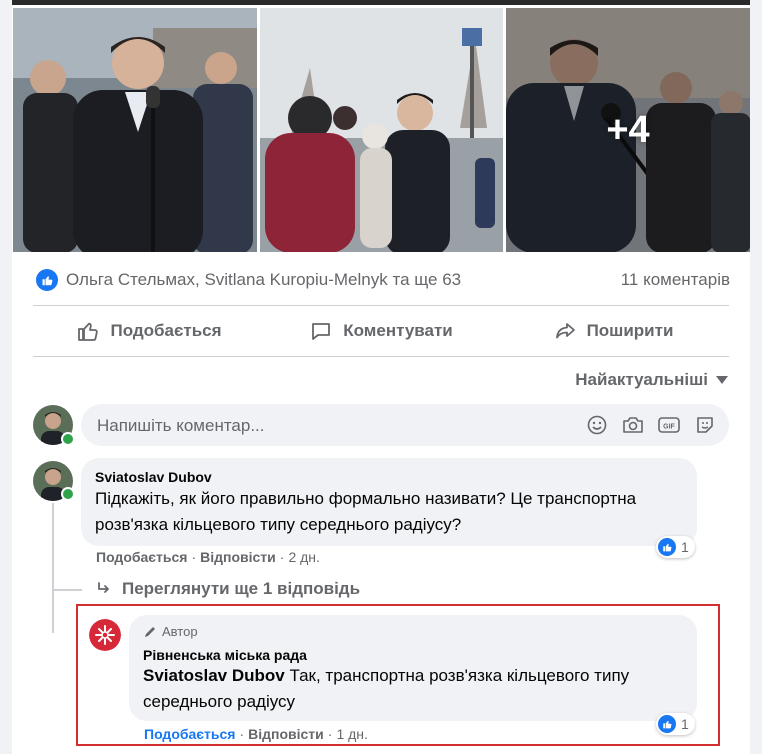 The height and width of the screenshot is (754, 762). What do you see at coordinates (180, 631) in the screenshot?
I see `author-badge-label: Автор` at bounding box center [180, 631].